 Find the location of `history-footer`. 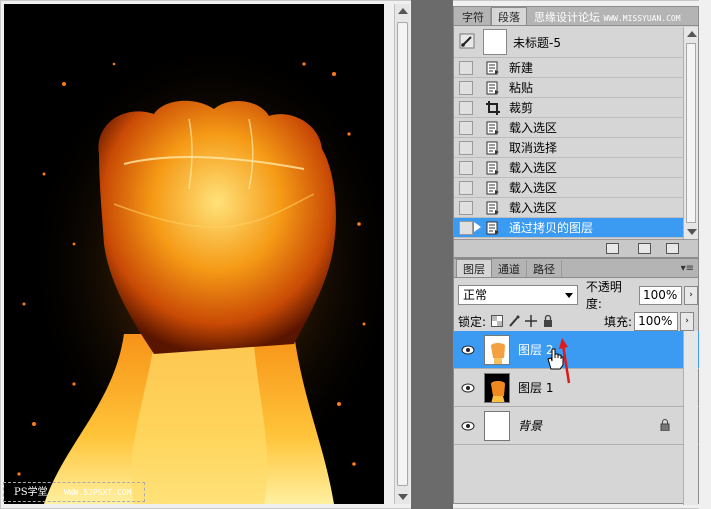

history-footer is located at coordinates (576, 248).